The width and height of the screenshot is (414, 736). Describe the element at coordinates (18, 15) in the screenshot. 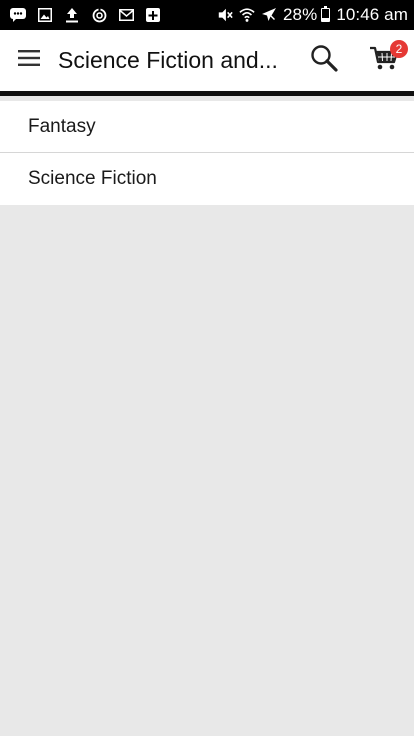

I see `chat-icon` at that location.